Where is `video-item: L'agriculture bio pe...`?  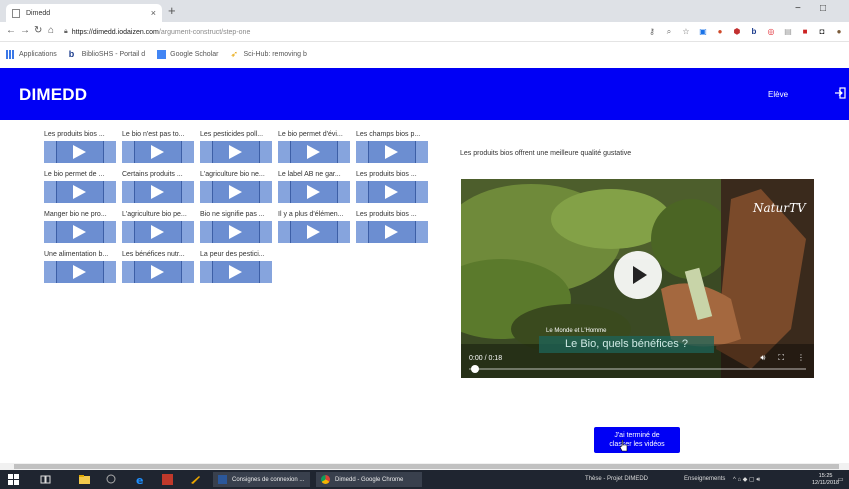
video-item: L'agriculture bio pe... is located at coordinates (160, 226).